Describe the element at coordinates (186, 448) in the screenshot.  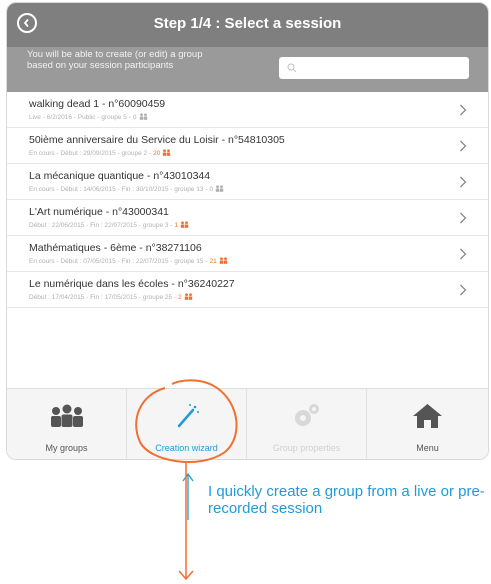
I see `tab-label: Creation wizard` at that location.